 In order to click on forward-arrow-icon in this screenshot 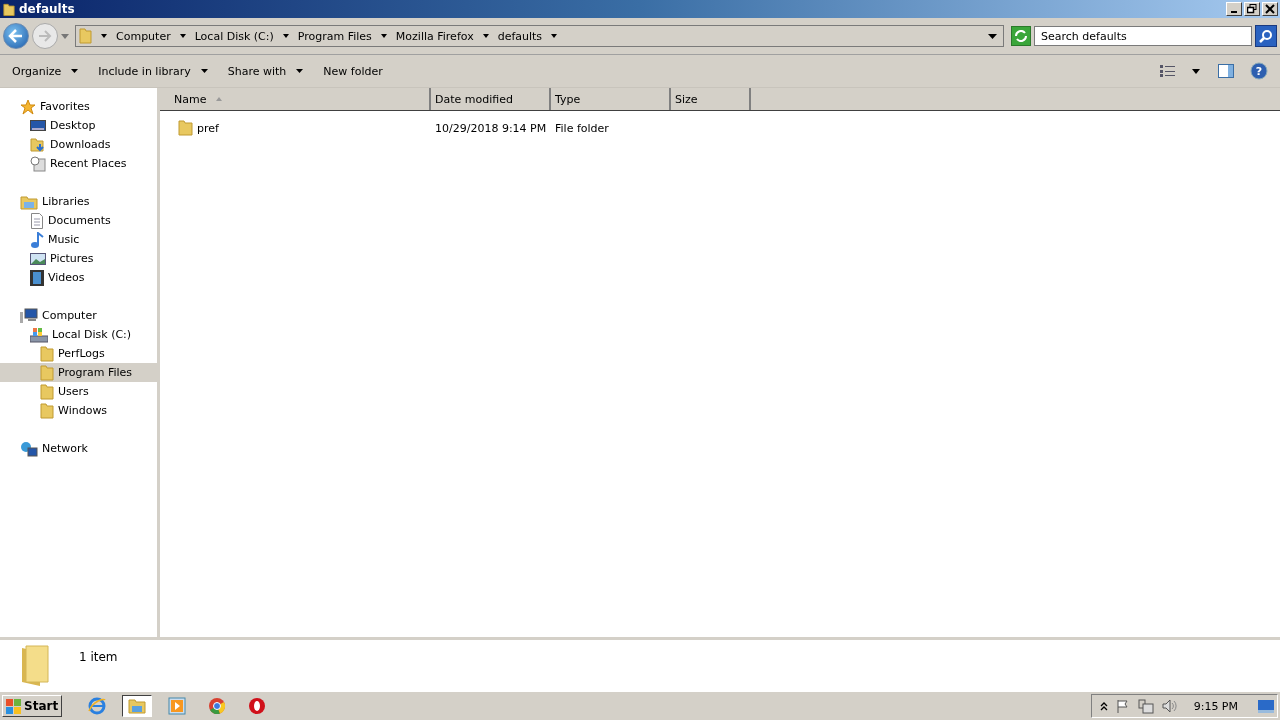, I will do `click(45, 36)`.